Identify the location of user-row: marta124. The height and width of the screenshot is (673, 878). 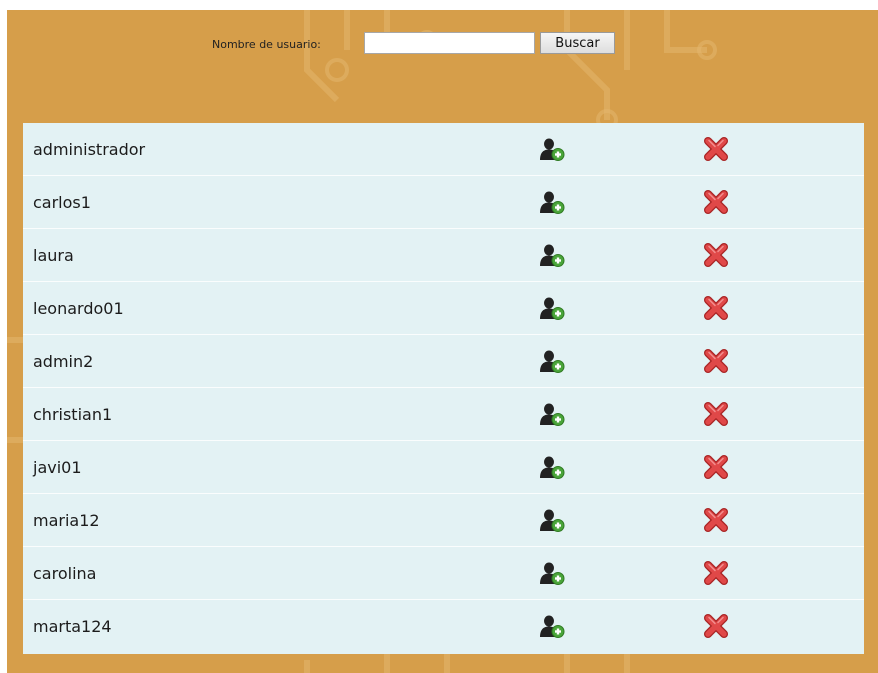
(443, 626).